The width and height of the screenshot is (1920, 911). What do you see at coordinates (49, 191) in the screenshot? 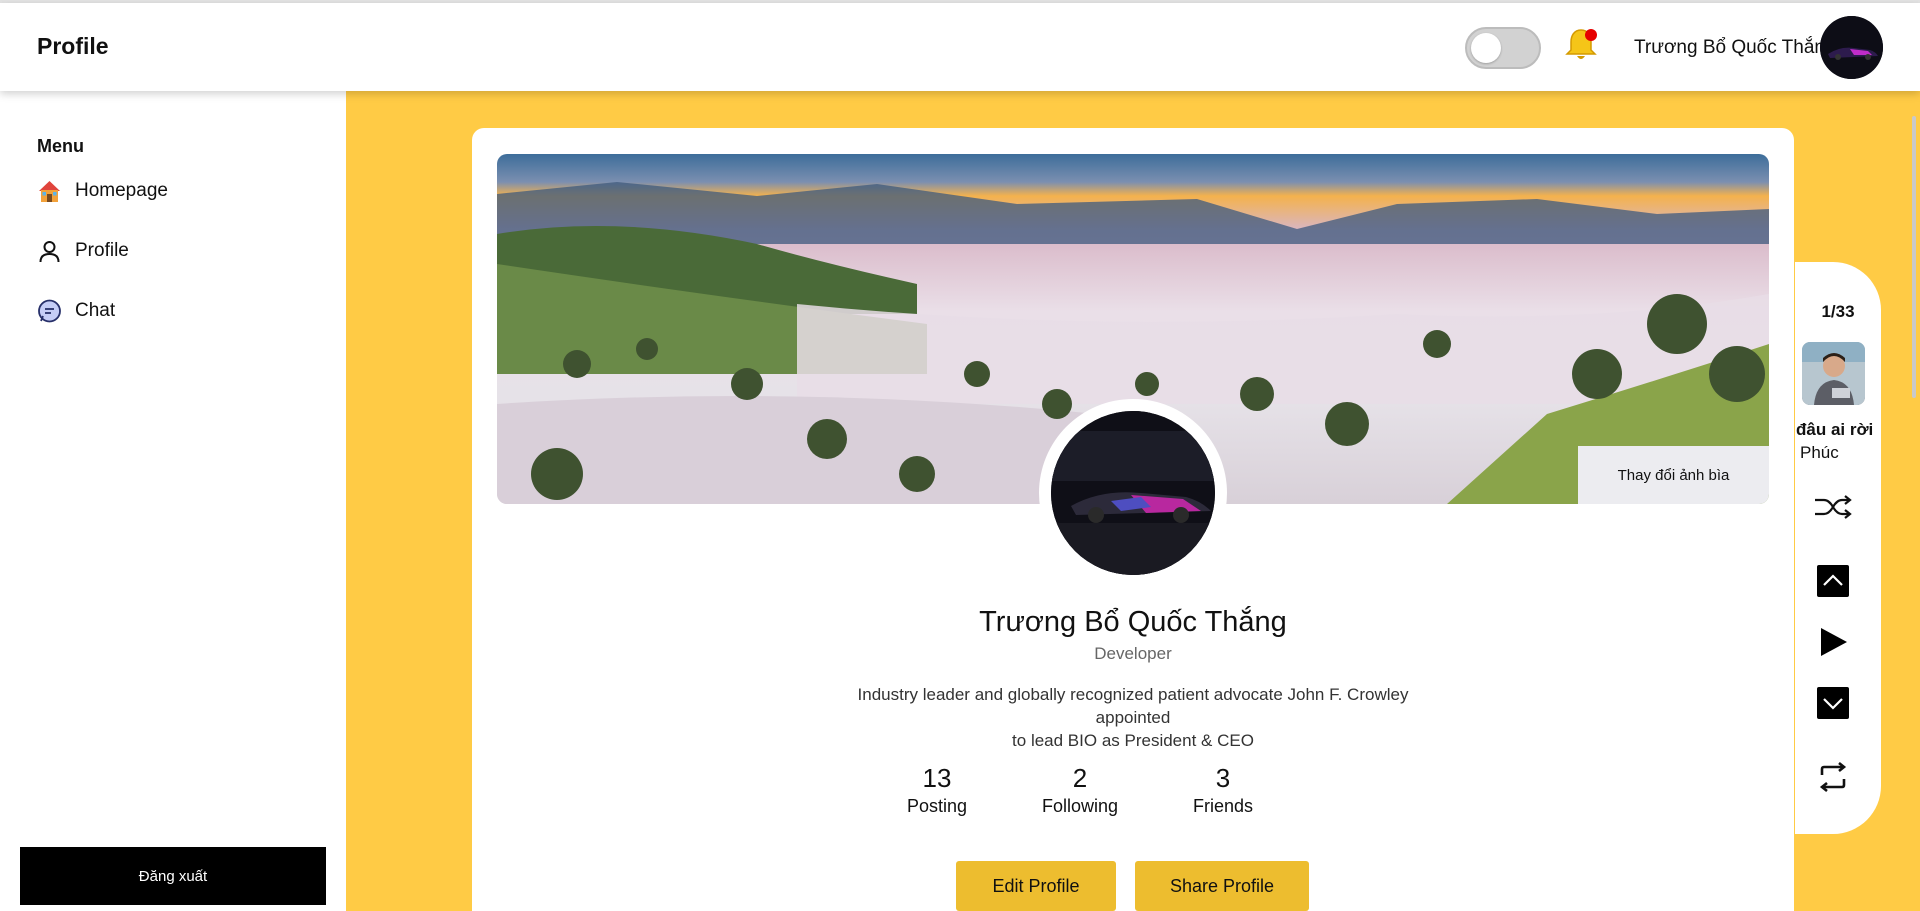
I see `home-icon` at bounding box center [49, 191].